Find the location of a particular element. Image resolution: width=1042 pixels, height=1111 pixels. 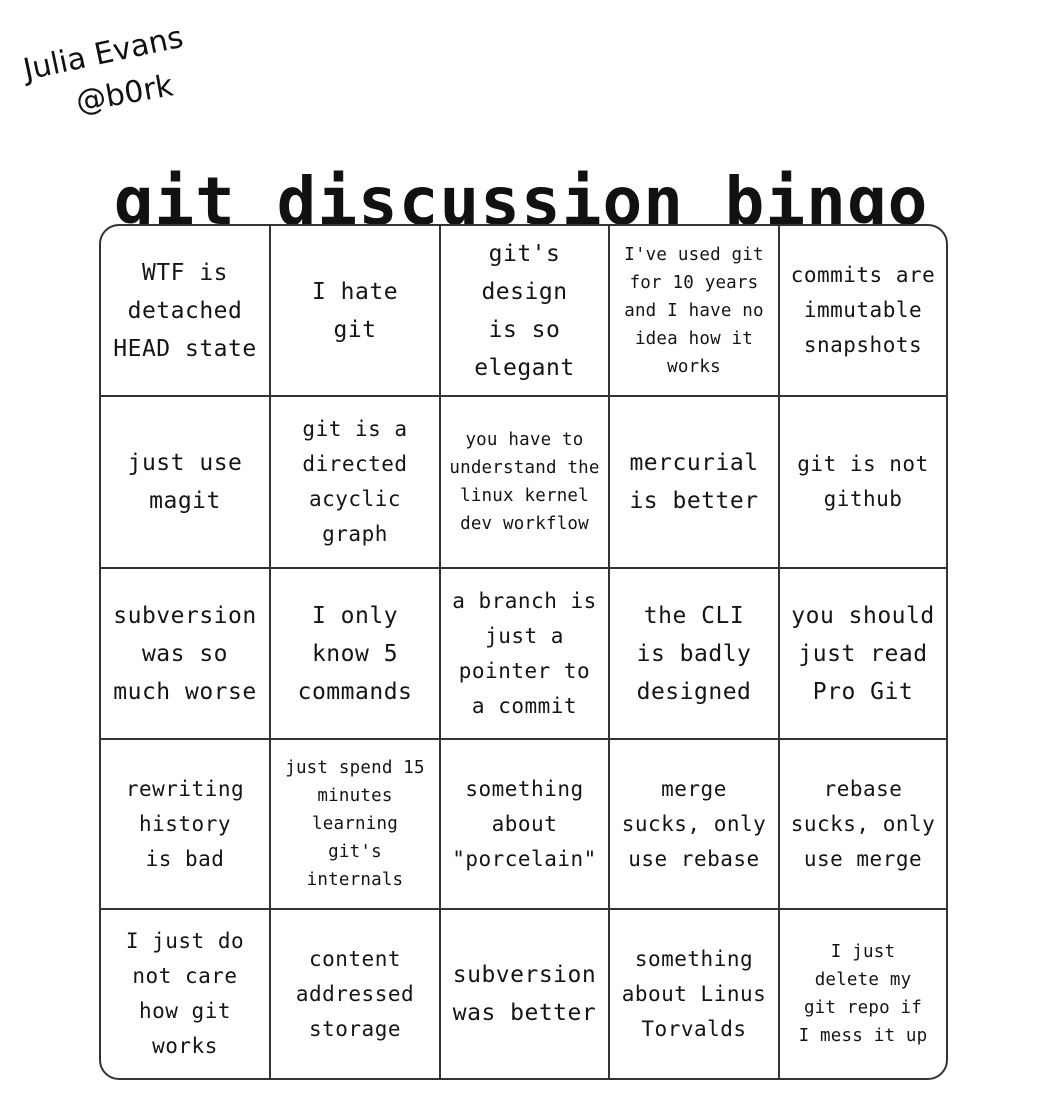

bingo-cell: commits are immutable snapshots is located at coordinates (863, 311).